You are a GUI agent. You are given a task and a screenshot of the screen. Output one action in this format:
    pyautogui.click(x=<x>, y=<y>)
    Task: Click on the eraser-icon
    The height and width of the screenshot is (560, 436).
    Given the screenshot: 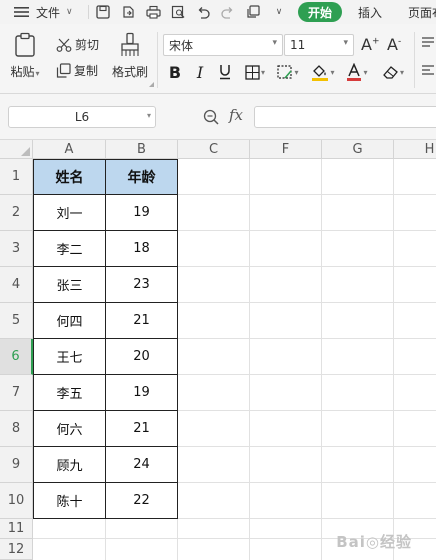 What is the action you would take?
    pyautogui.click(x=390, y=72)
    